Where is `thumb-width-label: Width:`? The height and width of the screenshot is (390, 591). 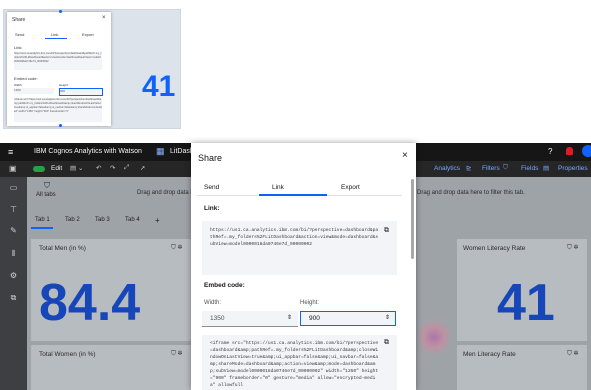 thumb-width-label: Width: is located at coordinates (18, 85).